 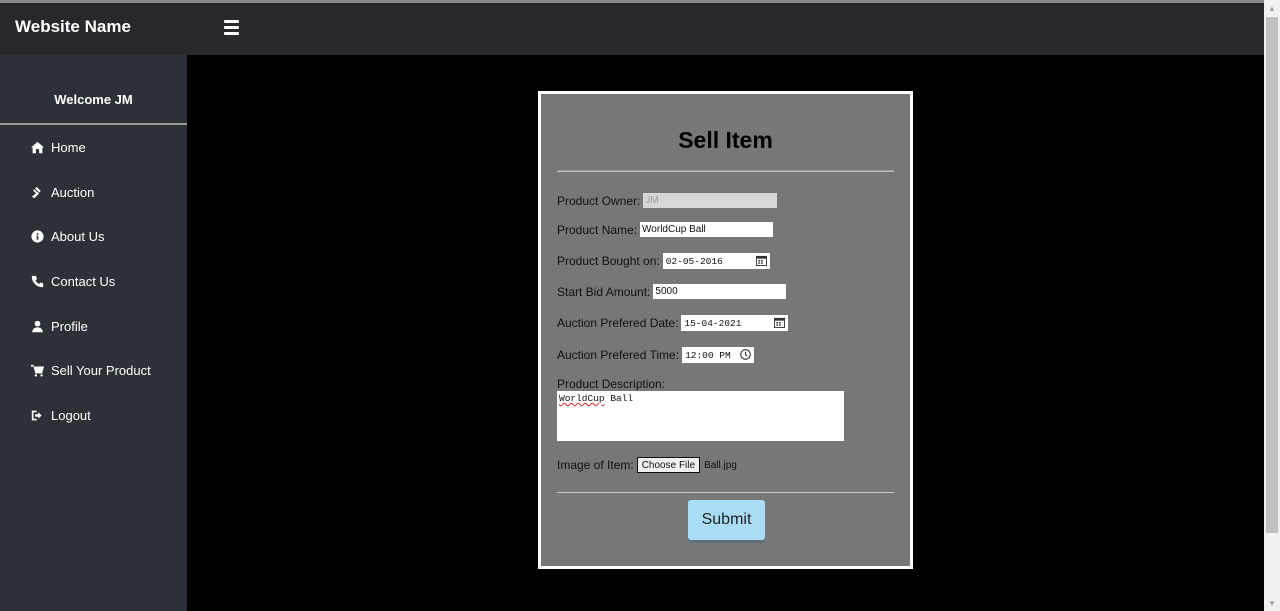 I want to click on bid-row: Start Bid Amount: 5000, so click(x=672, y=291).